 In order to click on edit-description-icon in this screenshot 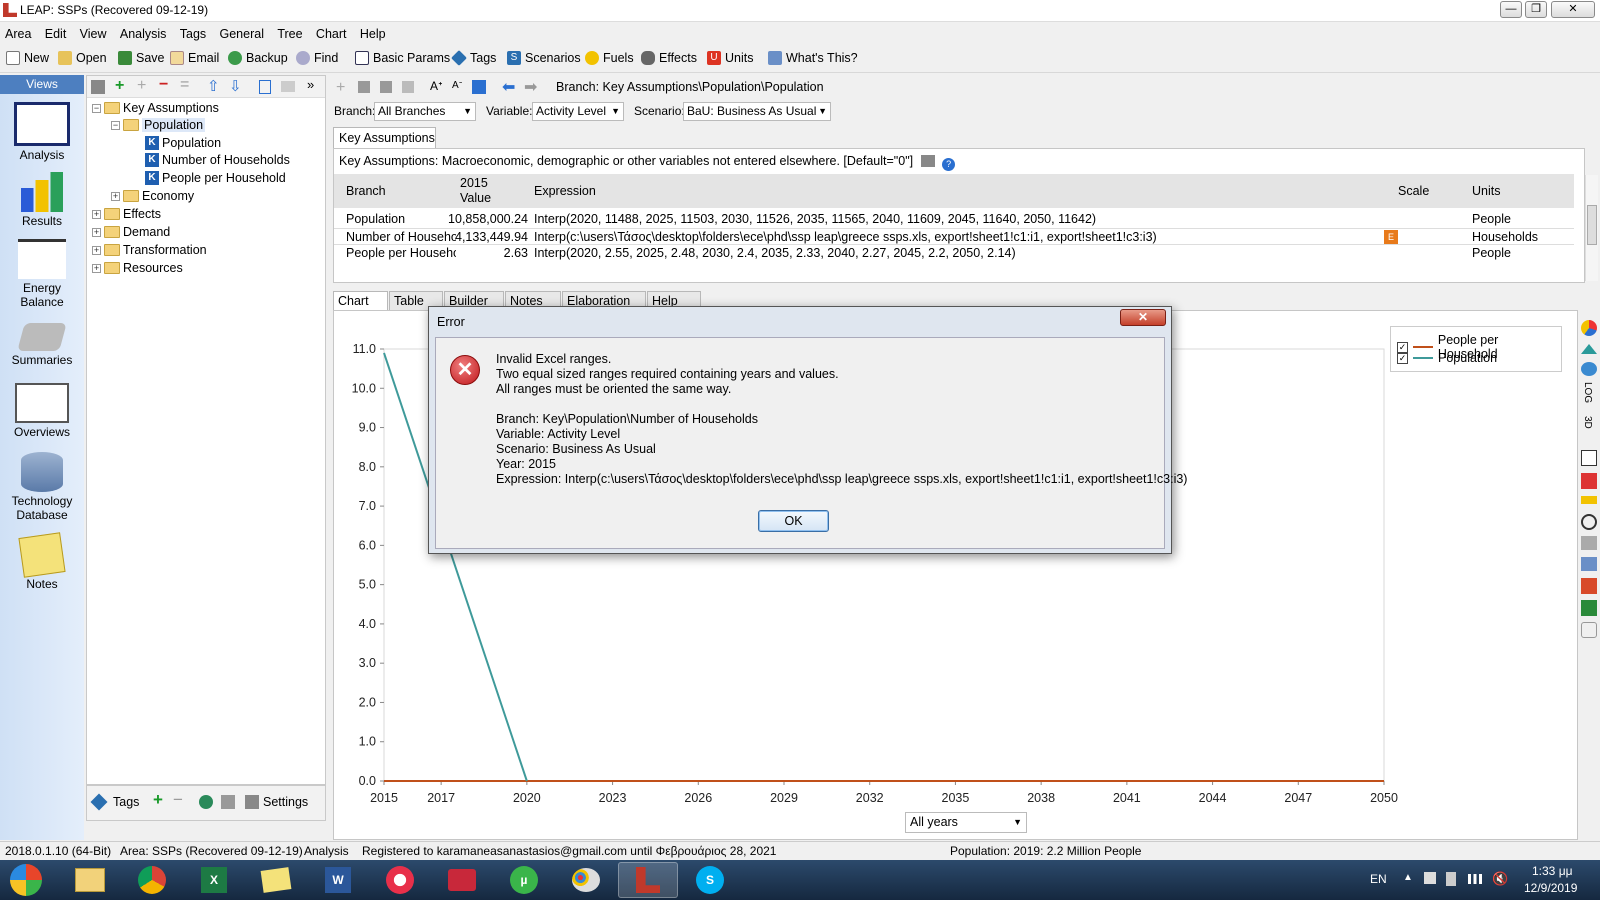, I will do `click(927, 161)`.